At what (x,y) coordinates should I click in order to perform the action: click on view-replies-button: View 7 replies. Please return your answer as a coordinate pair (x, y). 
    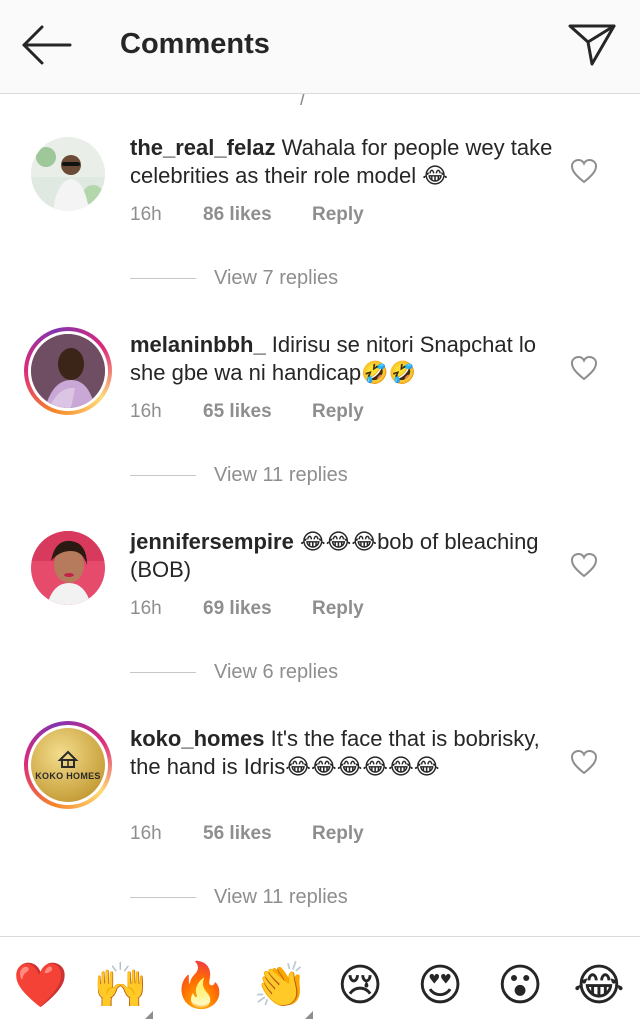
    Looking at the image, I should click on (234, 278).